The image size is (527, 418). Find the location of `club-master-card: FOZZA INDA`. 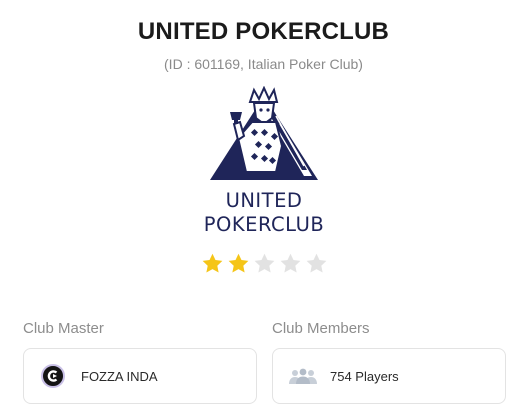

club-master-card: FOZZA INDA is located at coordinates (140, 376).